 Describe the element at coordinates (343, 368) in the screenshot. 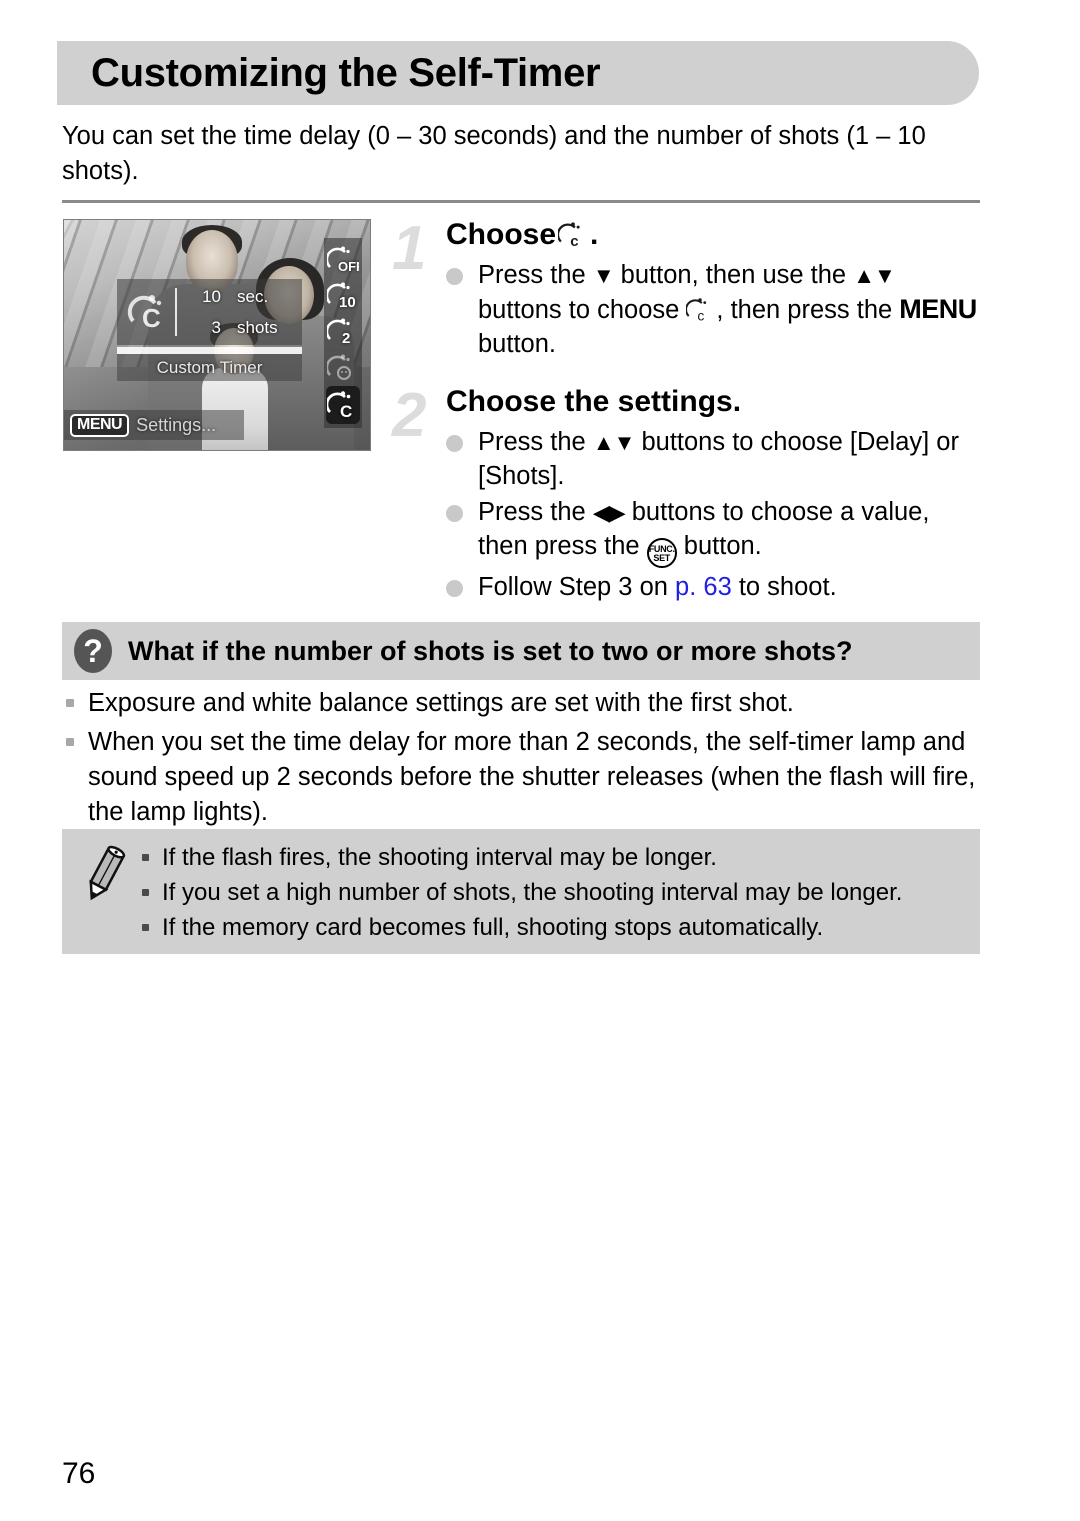

I see `self-timer-face-icon` at that location.